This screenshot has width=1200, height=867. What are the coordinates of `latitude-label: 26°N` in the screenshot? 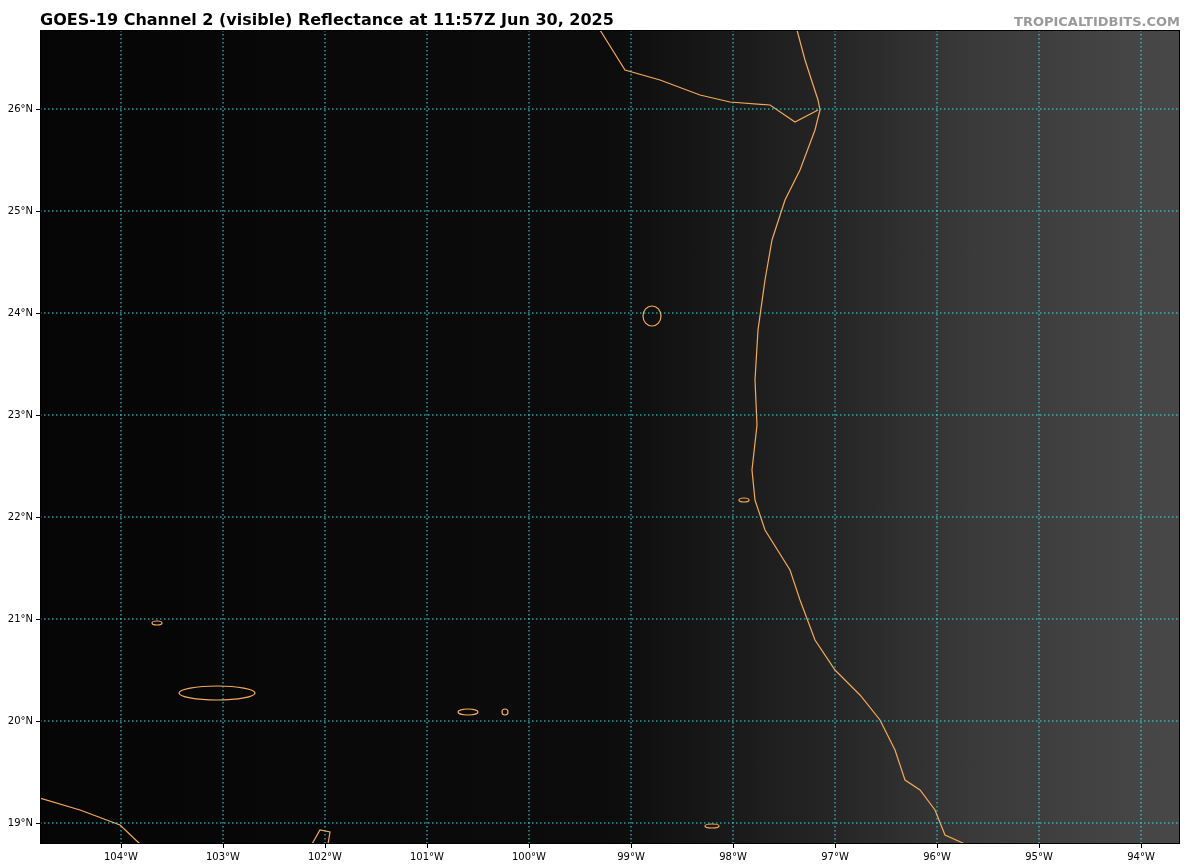 It's located at (20, 109).